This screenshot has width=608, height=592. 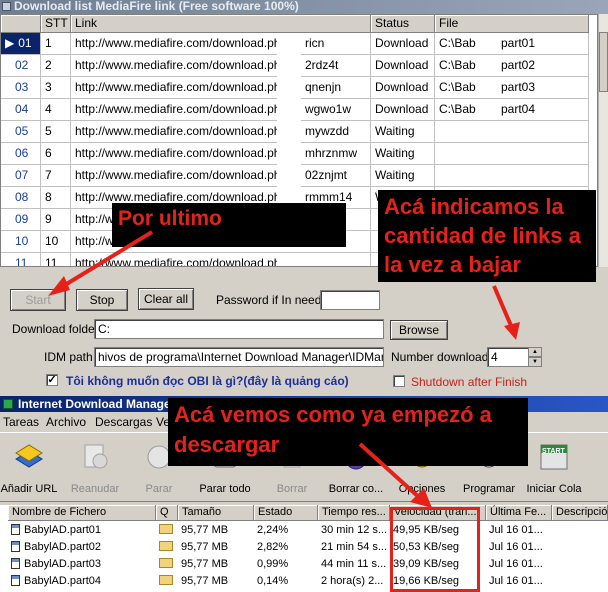 I want to click on row-number-text: 03, so click(x=22, y=87).